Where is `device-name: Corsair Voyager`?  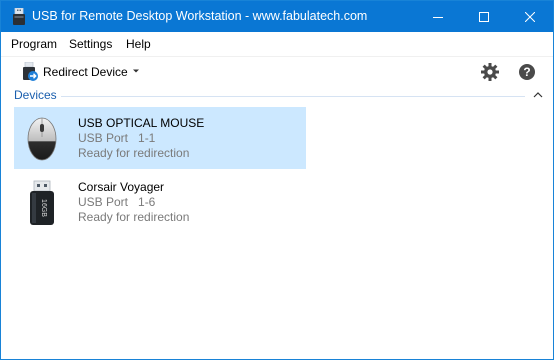
device-name: Corsair Voyager is located at coordinates (121, 187).